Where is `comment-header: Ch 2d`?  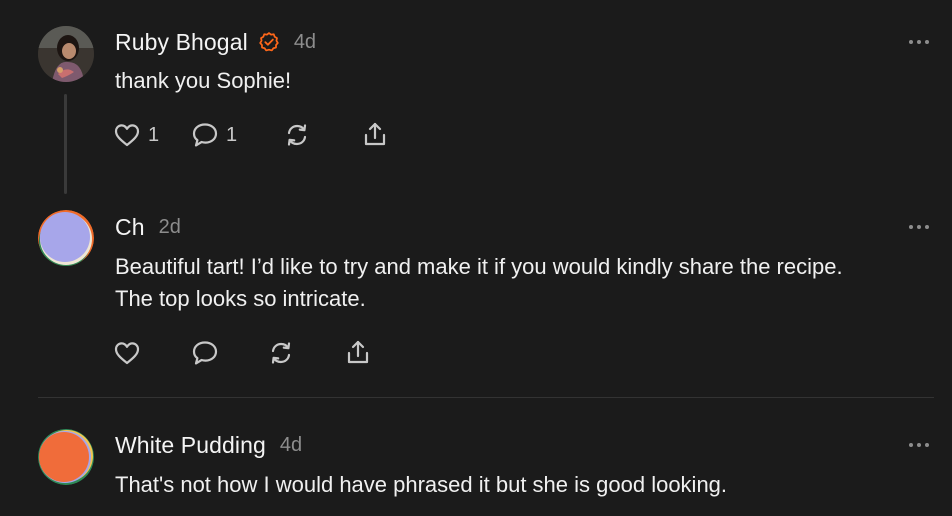 comment-header: Ch 2d is located at coordinates (148, 227).